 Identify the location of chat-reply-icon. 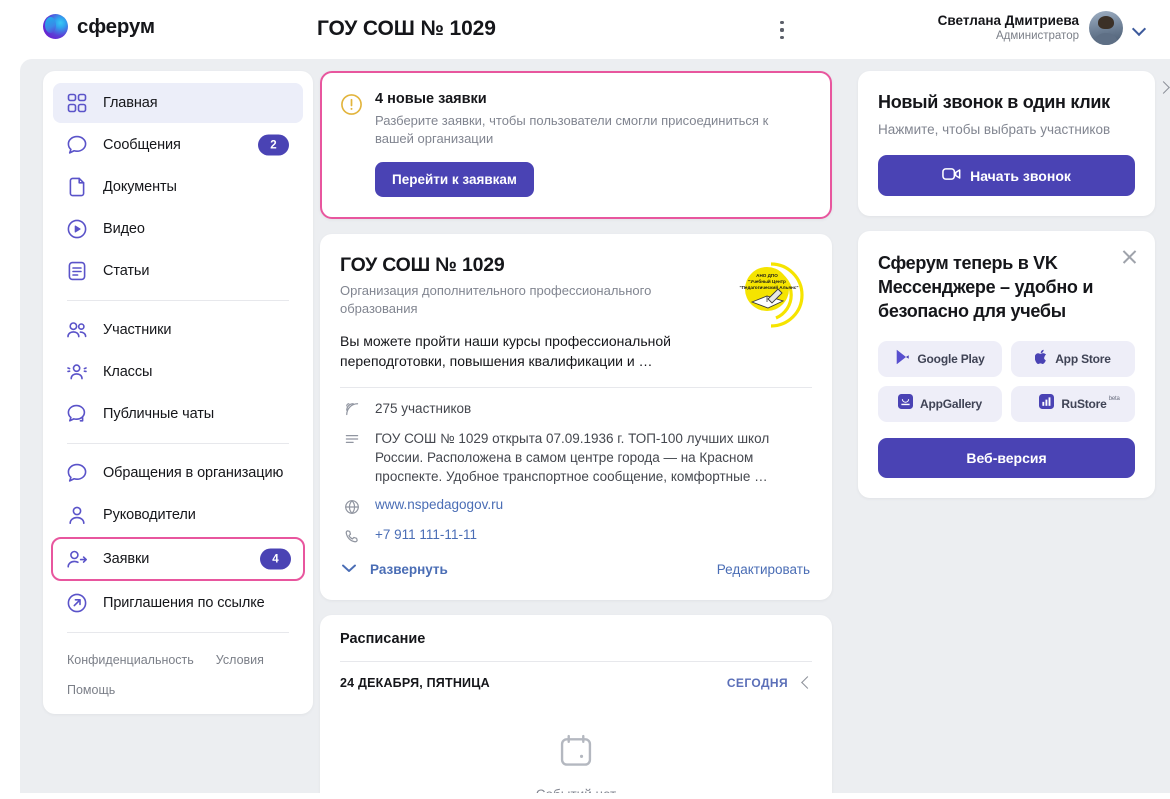
(77, 414).